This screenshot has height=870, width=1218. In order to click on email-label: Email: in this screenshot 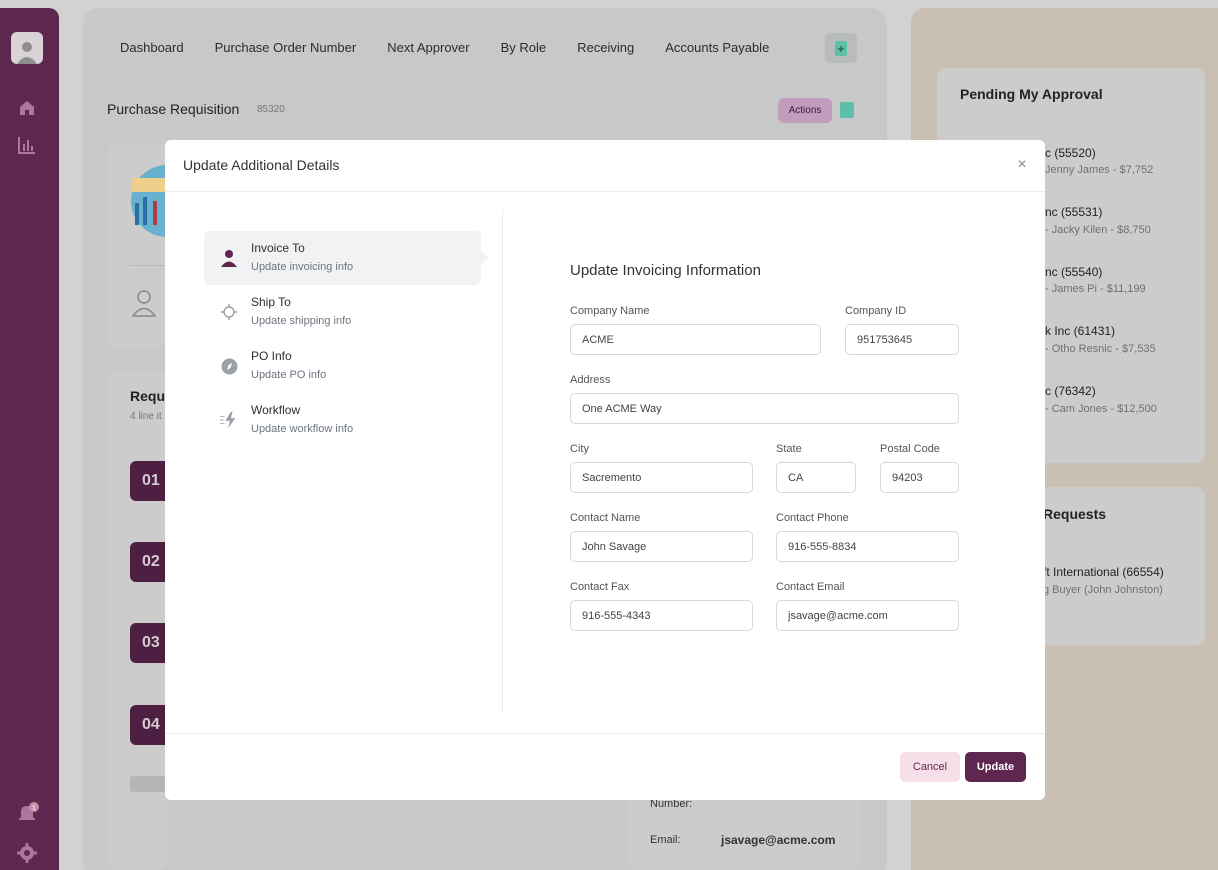, I will do `click(665, 840)`.